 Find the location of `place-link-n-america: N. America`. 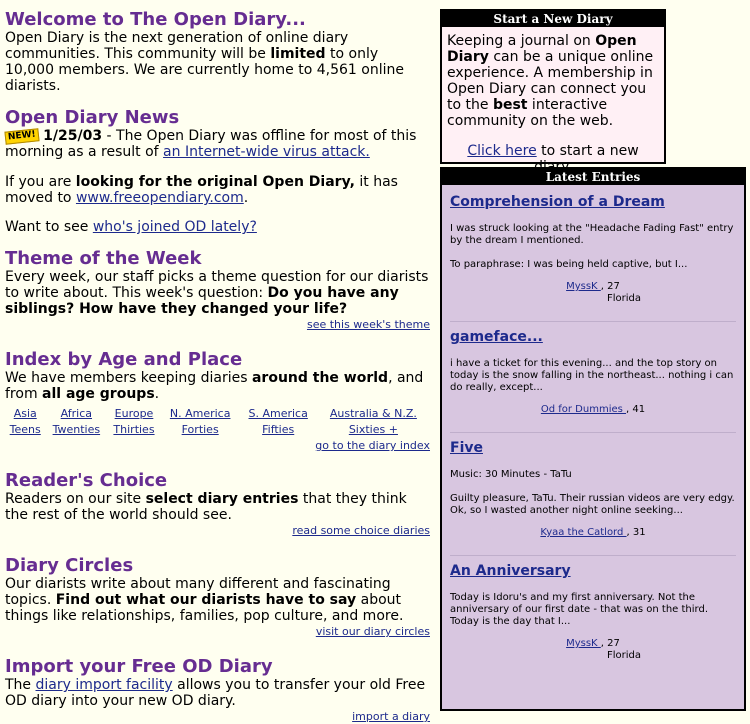

place-link-n-america: N. America is located at coordinates (200, 413).